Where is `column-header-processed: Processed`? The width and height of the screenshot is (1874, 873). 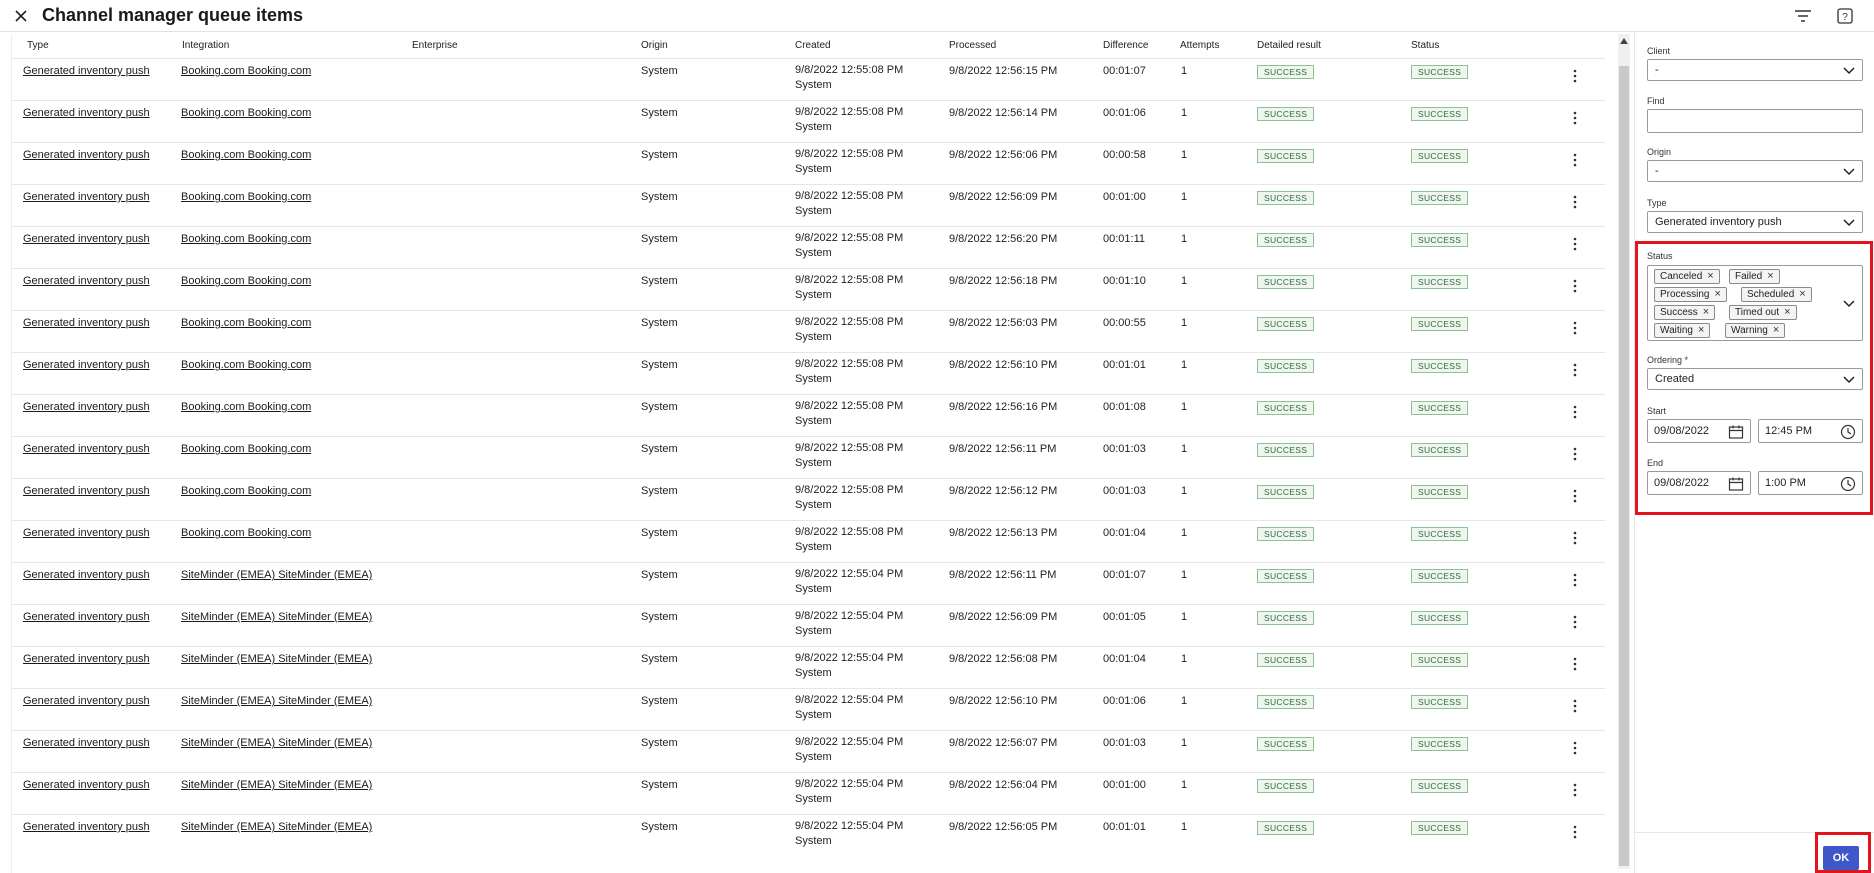 column-header-processed: Processed is located at coordinates (972, 45).